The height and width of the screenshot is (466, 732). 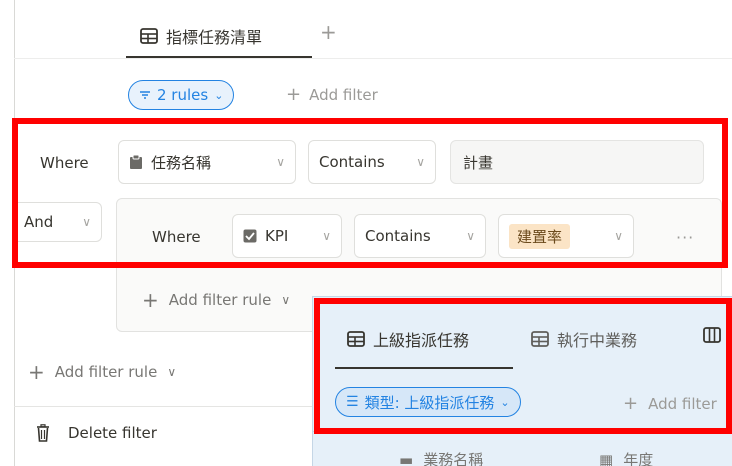 What do you see at coordinates (373, 58) in the screenshot?
I see `tabbar-divider` at bounding box center [373, 58].